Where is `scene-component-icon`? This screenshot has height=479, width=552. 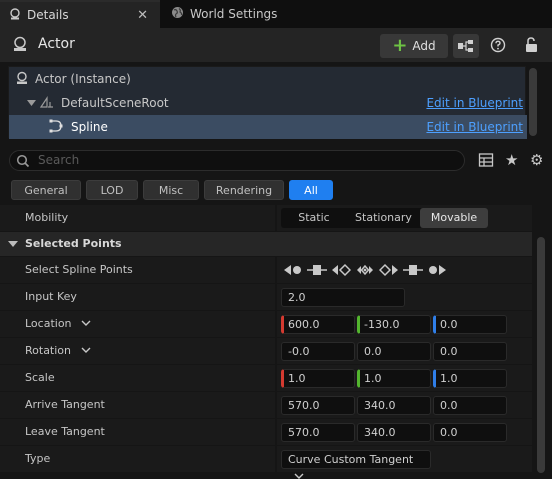
scene-component-icon is located at coordinates (47, 103).